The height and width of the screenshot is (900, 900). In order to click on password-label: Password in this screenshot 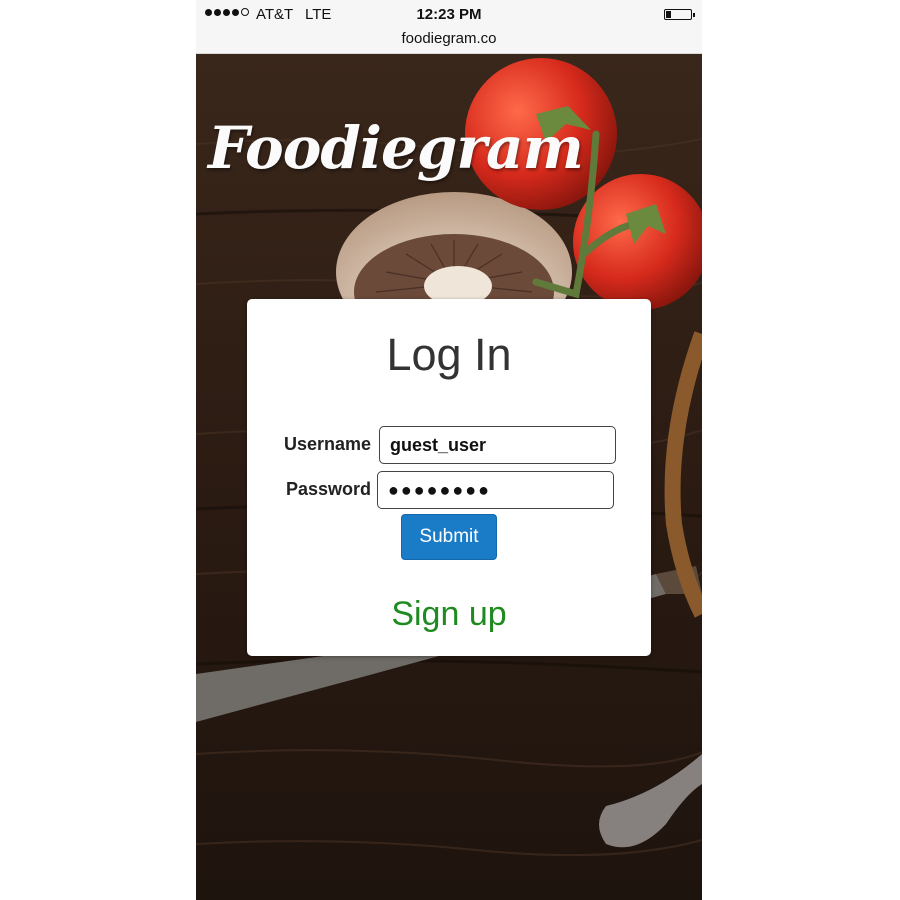, I will do `click(328, 489)`.